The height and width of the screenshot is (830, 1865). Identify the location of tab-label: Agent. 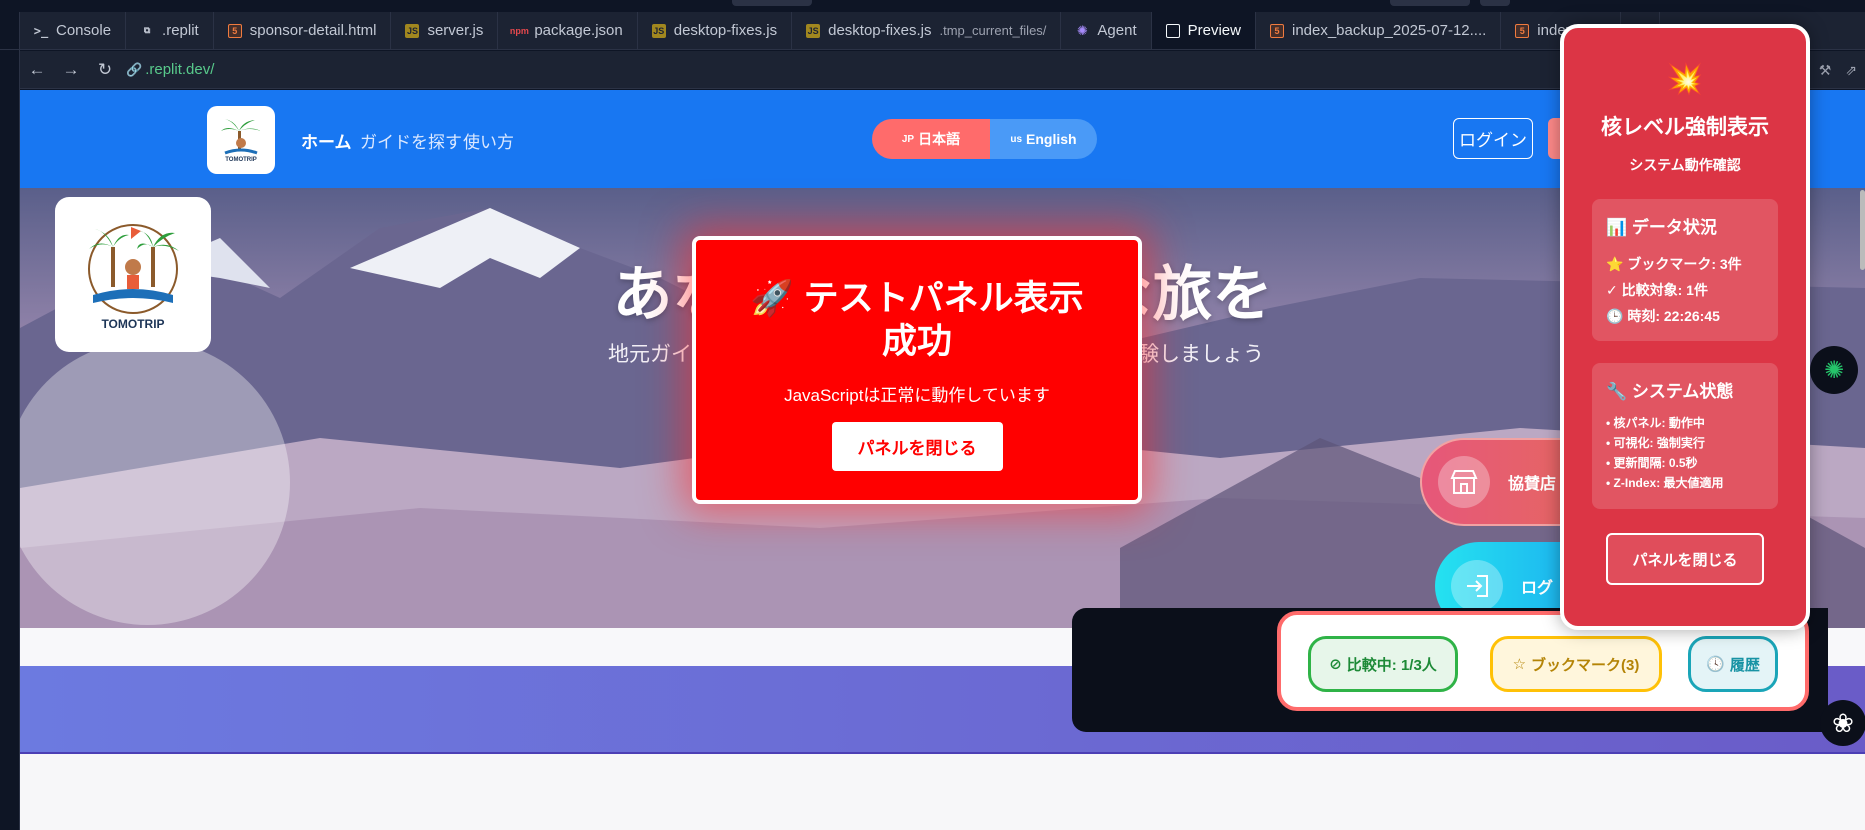
(1117, 30).